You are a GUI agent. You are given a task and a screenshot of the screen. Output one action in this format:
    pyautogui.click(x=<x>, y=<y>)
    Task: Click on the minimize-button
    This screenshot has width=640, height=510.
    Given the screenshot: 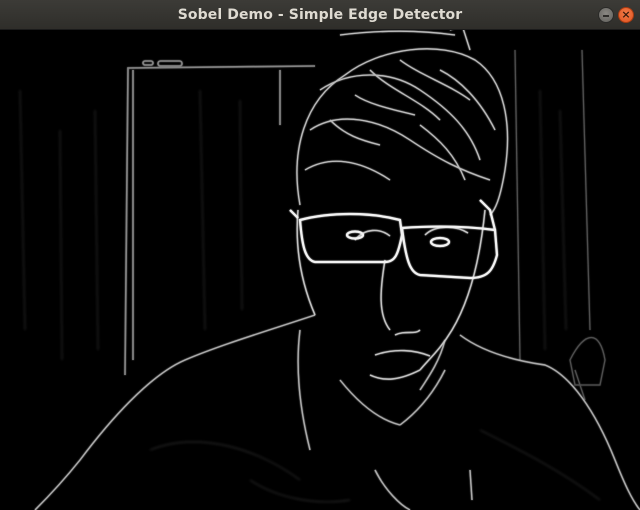 What is the action you would take?
    pyautogui.click(x=606, y=15)
    